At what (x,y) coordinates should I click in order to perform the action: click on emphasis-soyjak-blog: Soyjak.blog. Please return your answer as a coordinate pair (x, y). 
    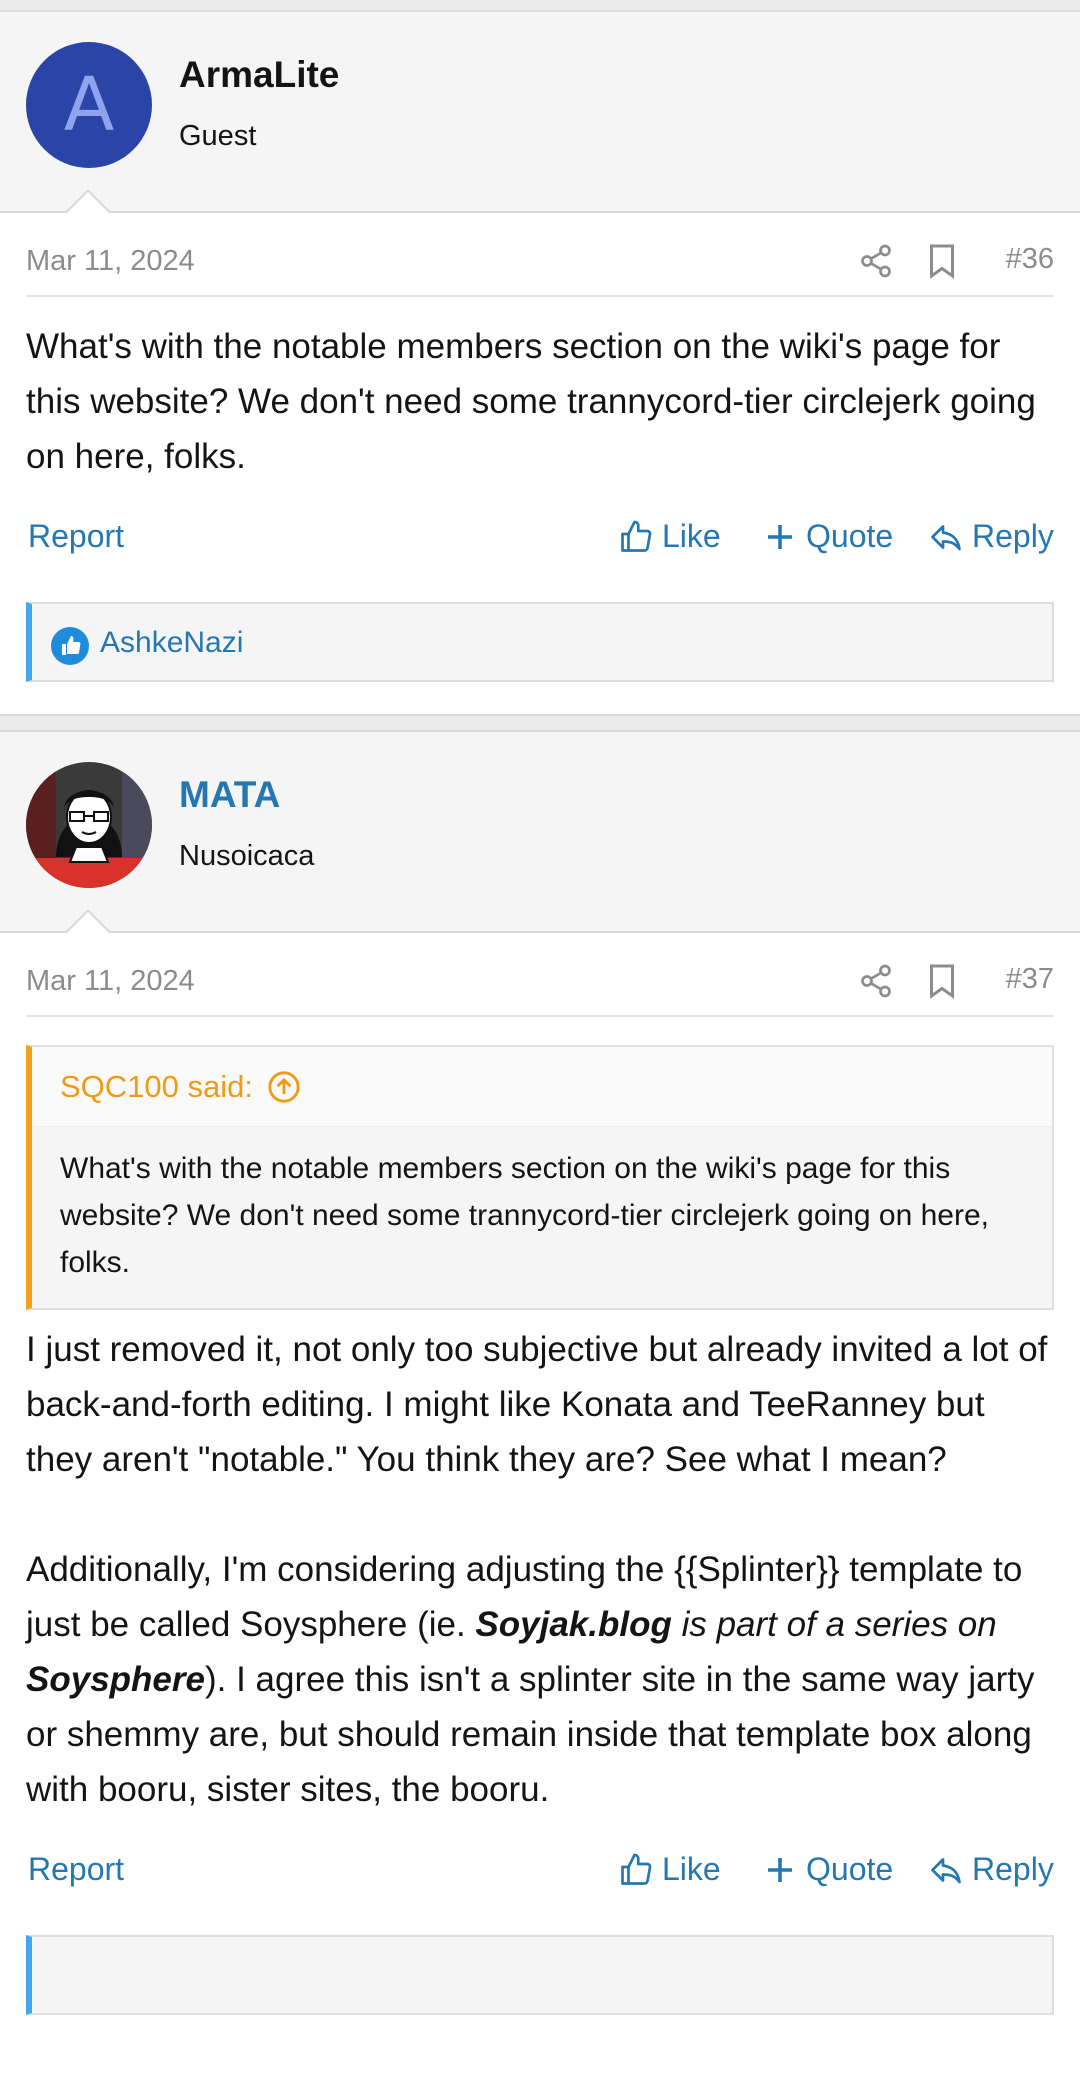
    Looking at the image, I should click on (573, 1624).